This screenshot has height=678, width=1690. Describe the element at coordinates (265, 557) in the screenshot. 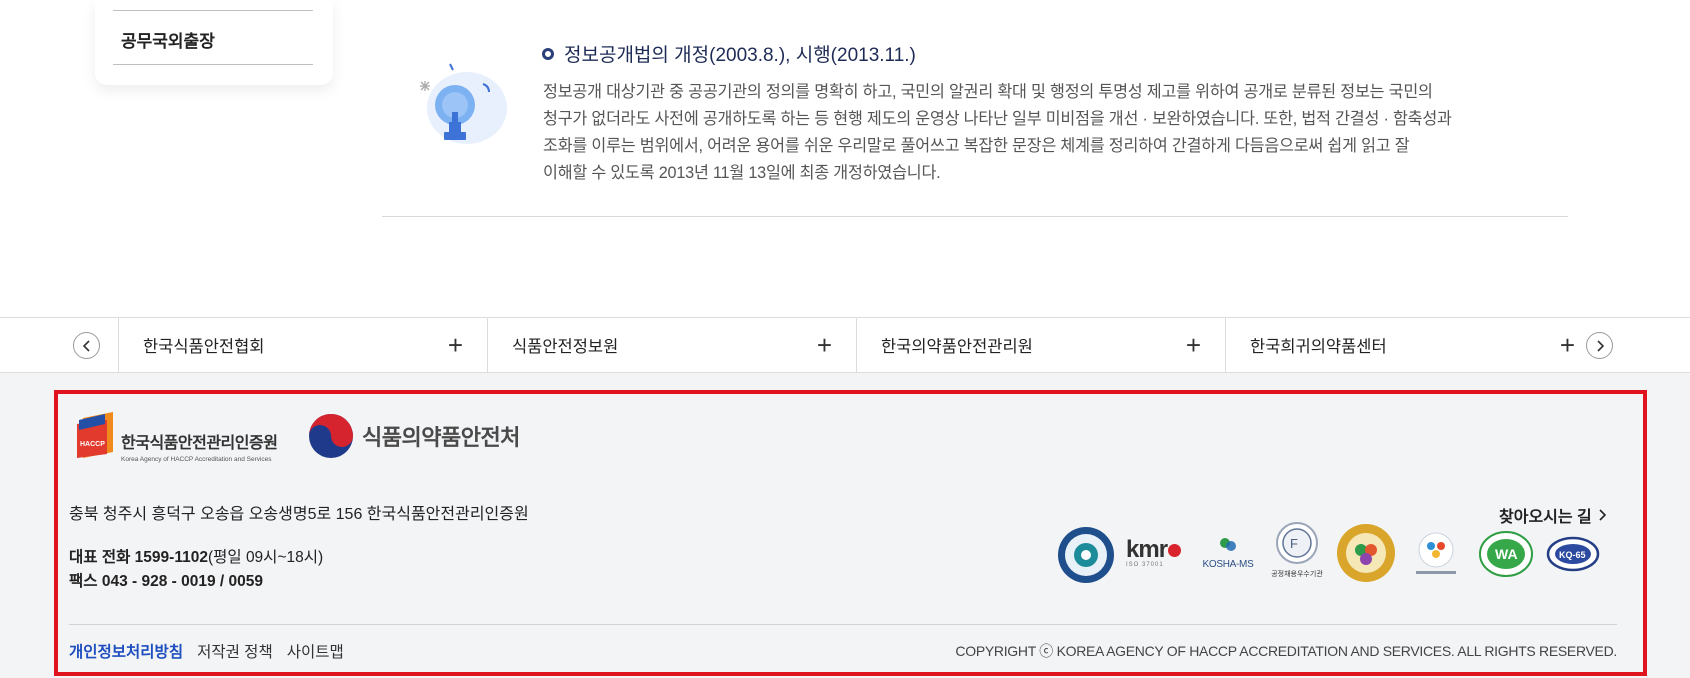

I see `phone-hours: (평일 09시~18시)` at that location.